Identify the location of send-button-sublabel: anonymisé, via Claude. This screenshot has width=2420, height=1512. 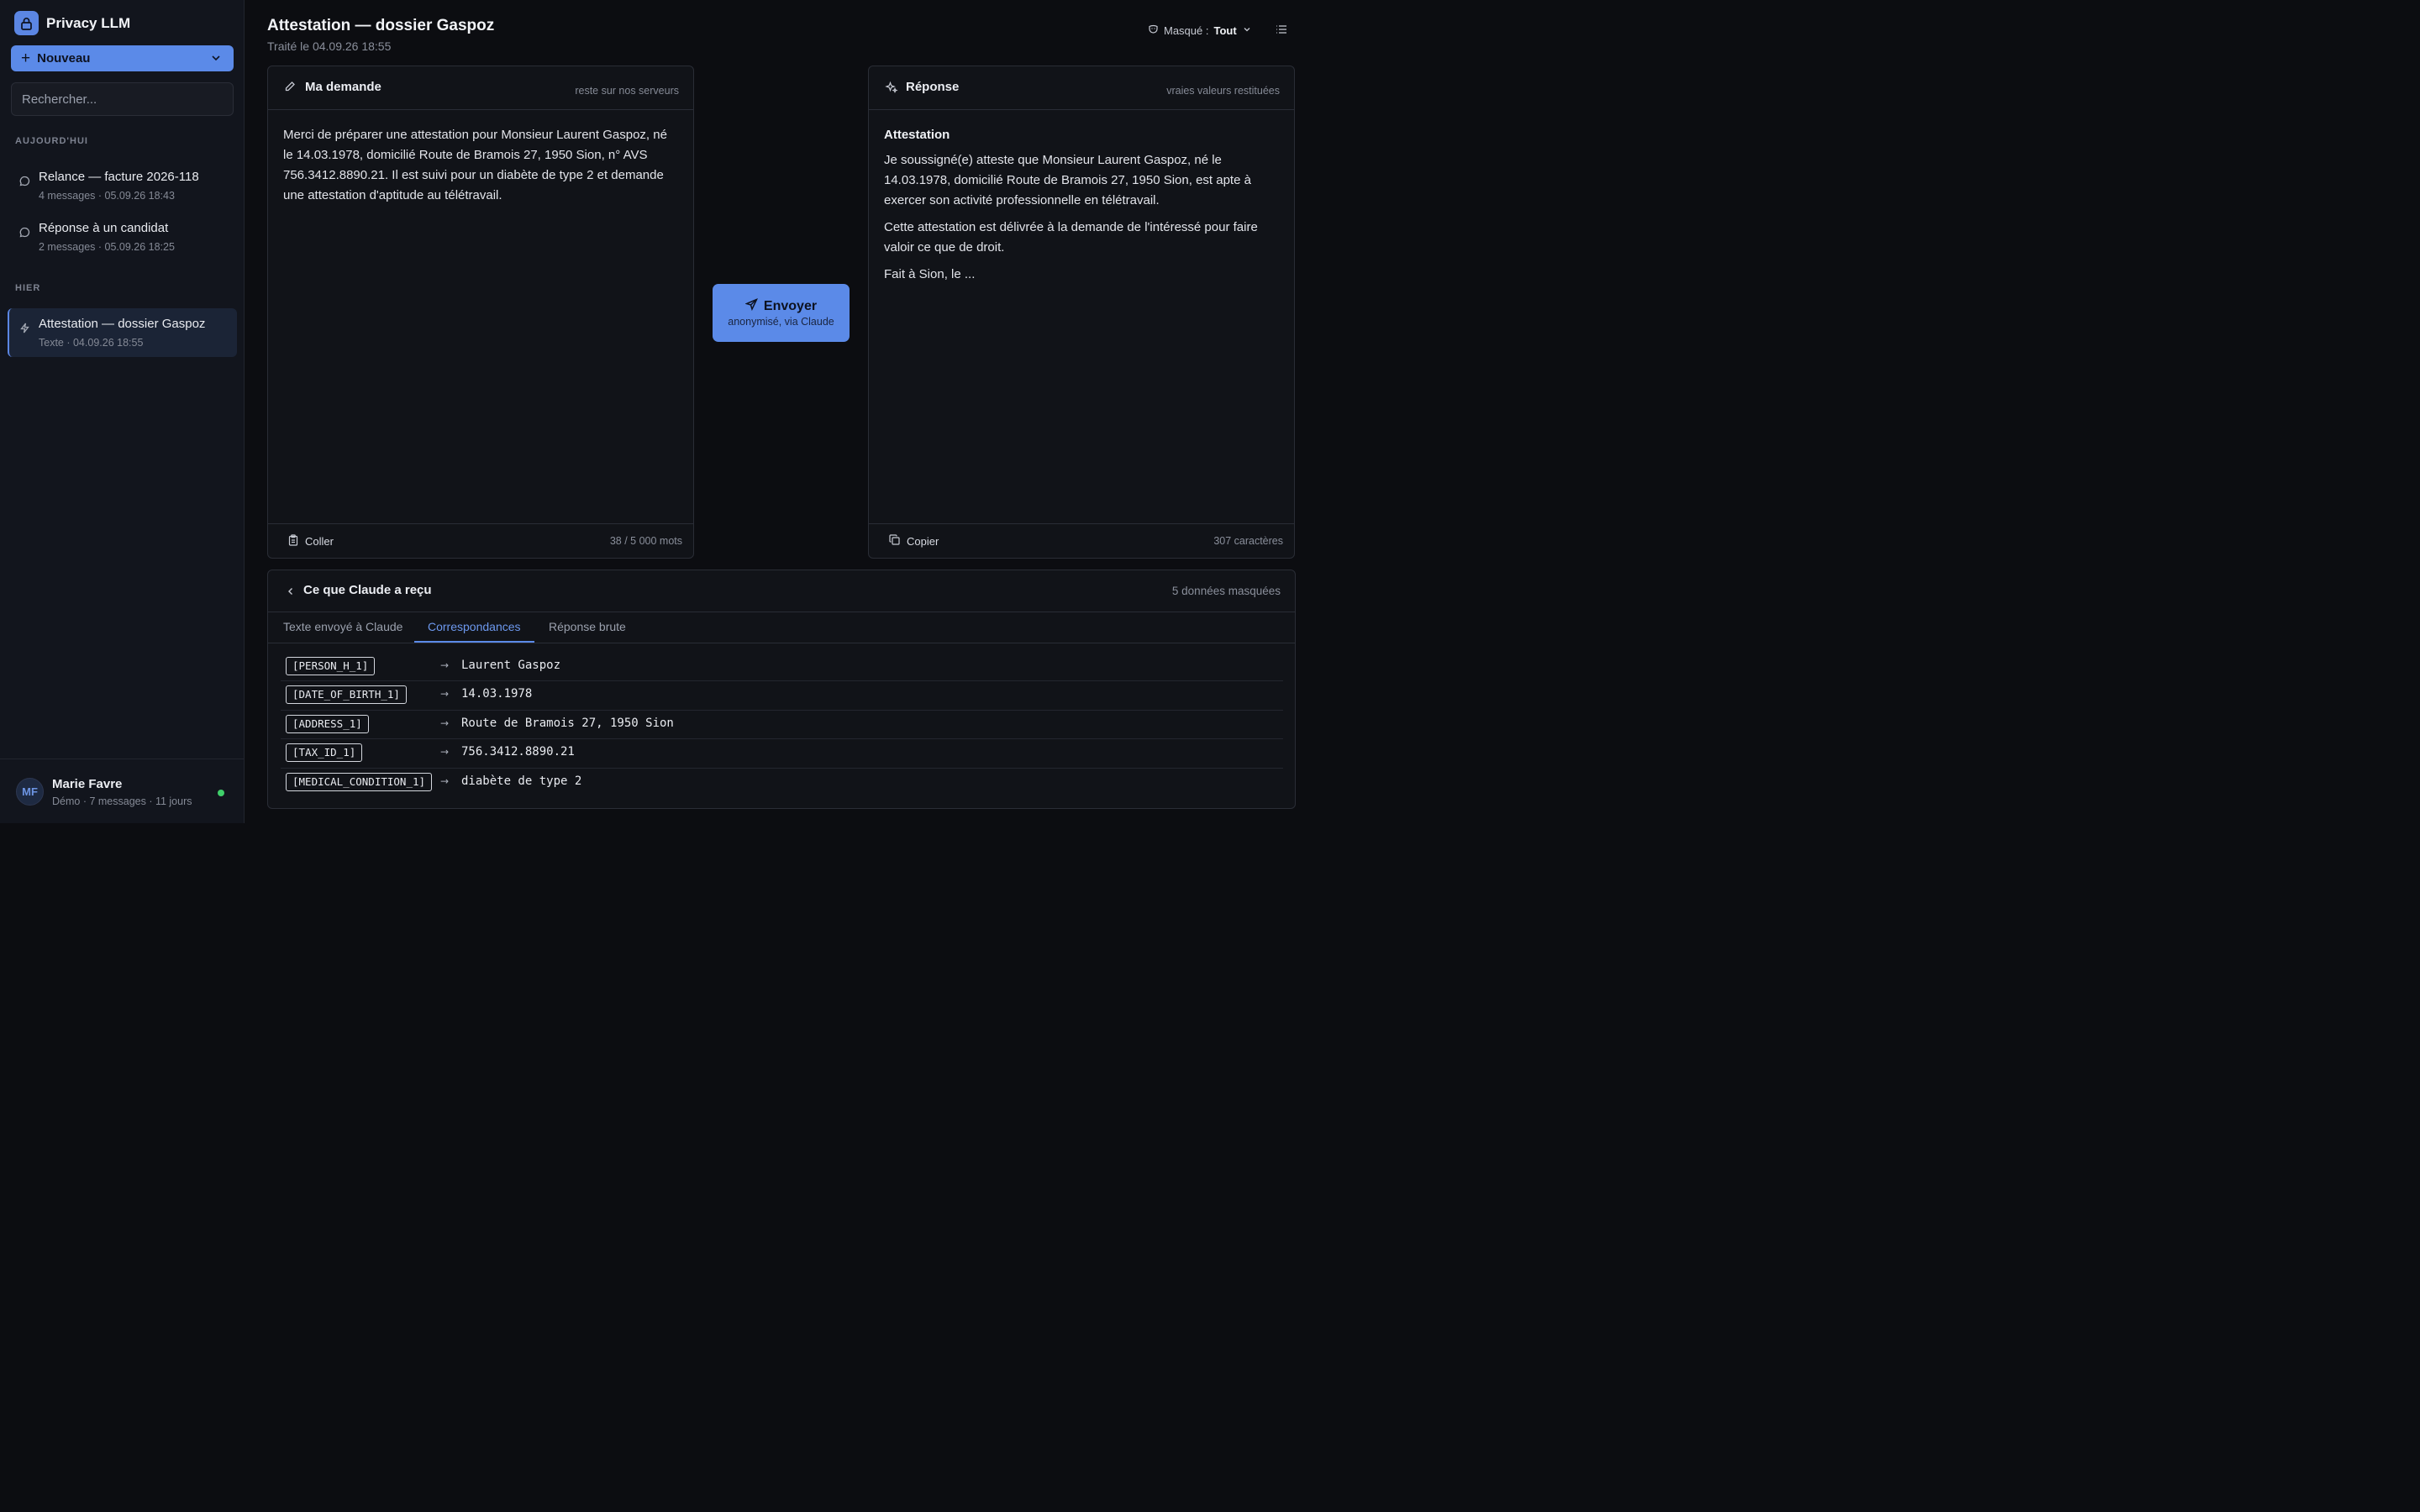
(781, 322).